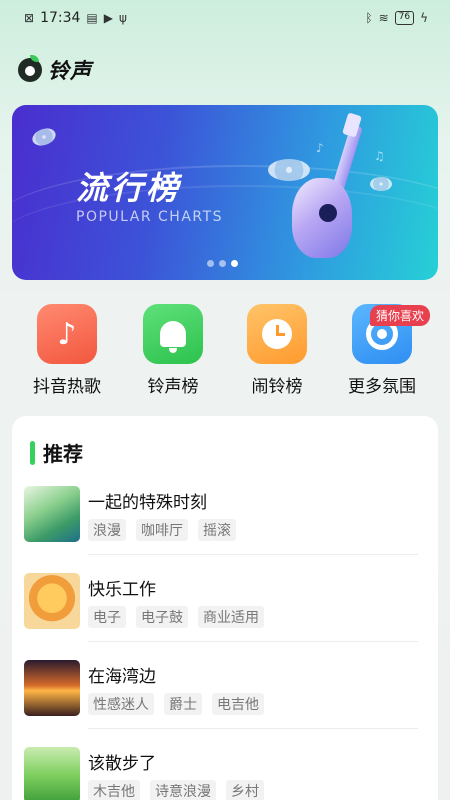 The image size is (450, 800). What do you see at coordinates (234, 263) in the screenshot?
I see `pagination-dot-active` at bounding box center [234, 263].